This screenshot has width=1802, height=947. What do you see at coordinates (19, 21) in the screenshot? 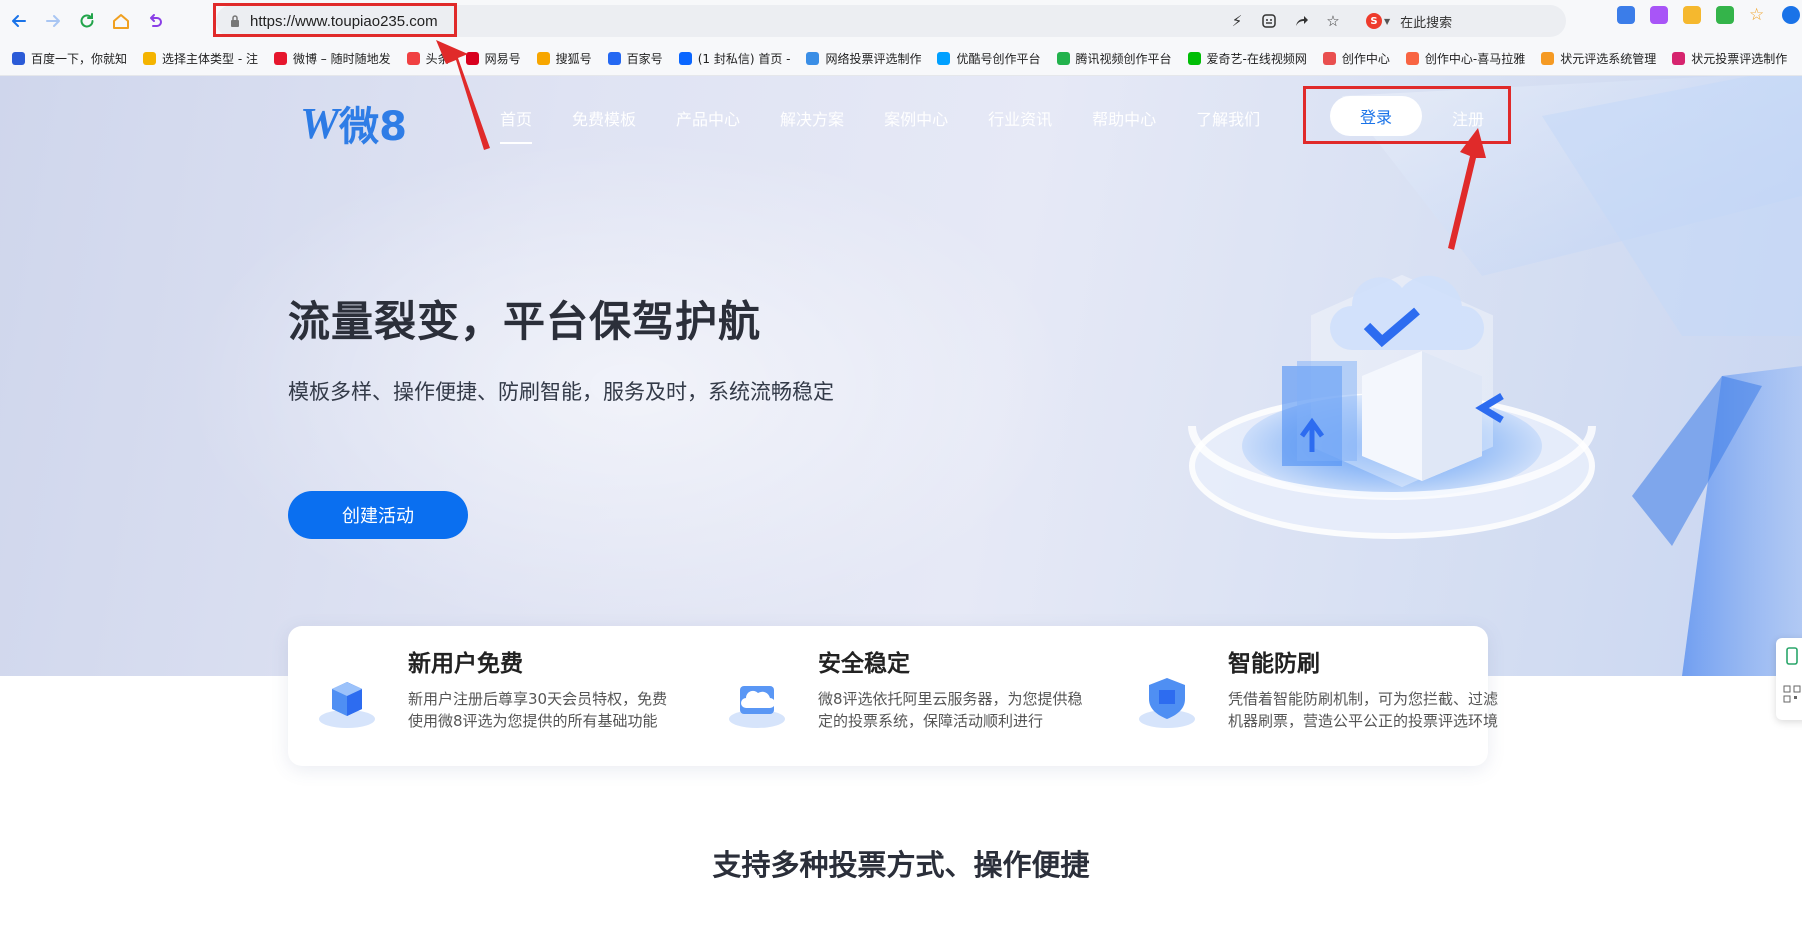
I see `back-icon` at bounding box center [19, 21].